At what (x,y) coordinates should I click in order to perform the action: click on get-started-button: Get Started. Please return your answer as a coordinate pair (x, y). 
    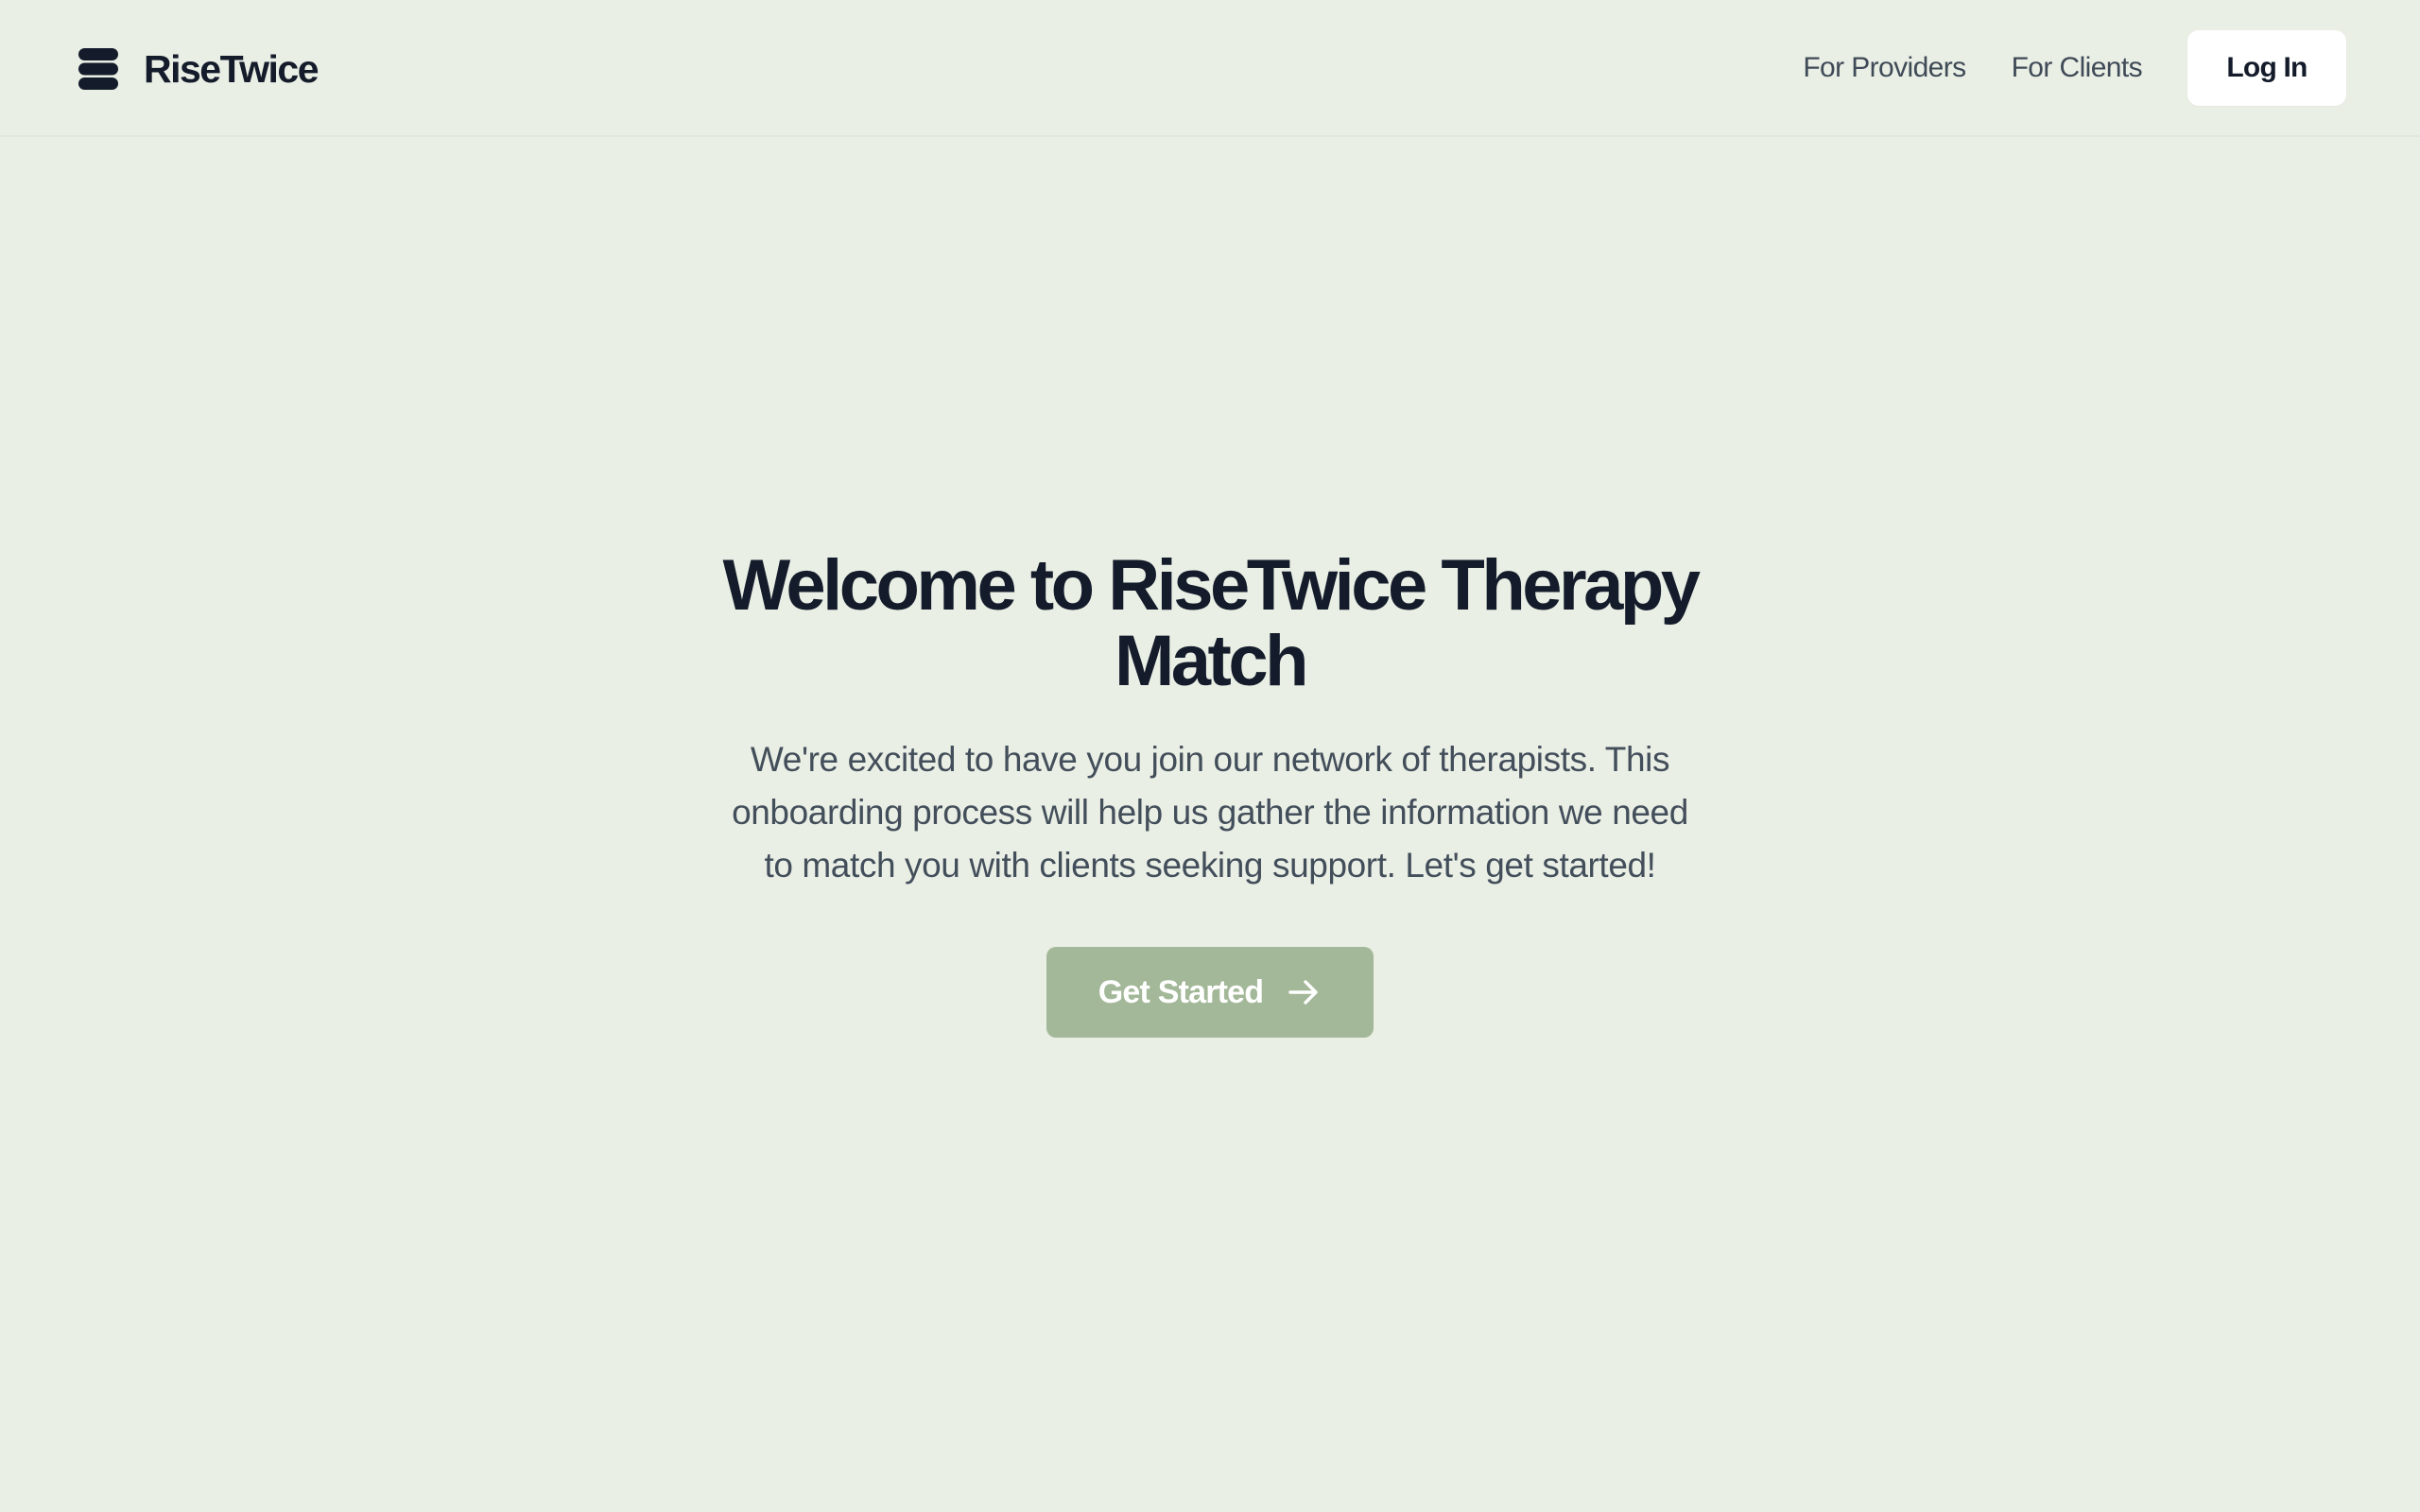
    Looking at the image, I should click on (1210, 992).